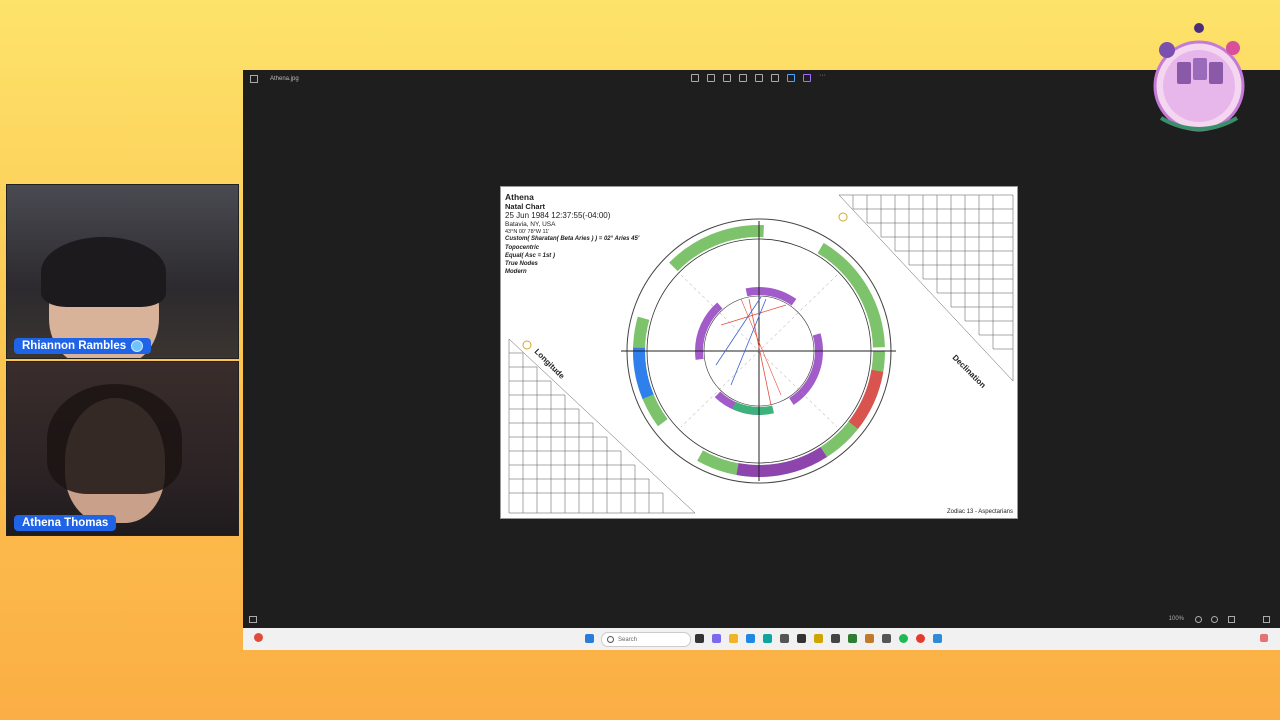  What do you see at coordinates (530, 256) in the screenshot?
I see `chart-houses: Equal( Asc = 1st )` at bounding box center [530, 256].